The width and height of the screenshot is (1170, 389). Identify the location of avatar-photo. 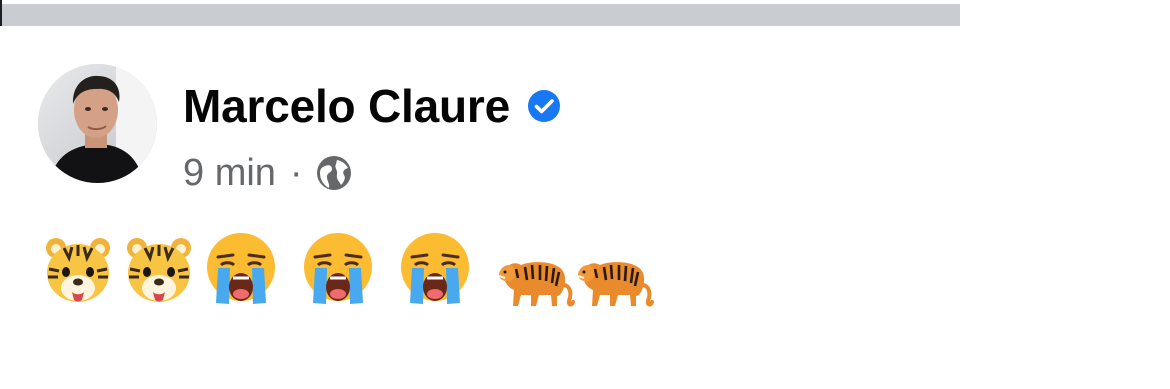
(97, 123).